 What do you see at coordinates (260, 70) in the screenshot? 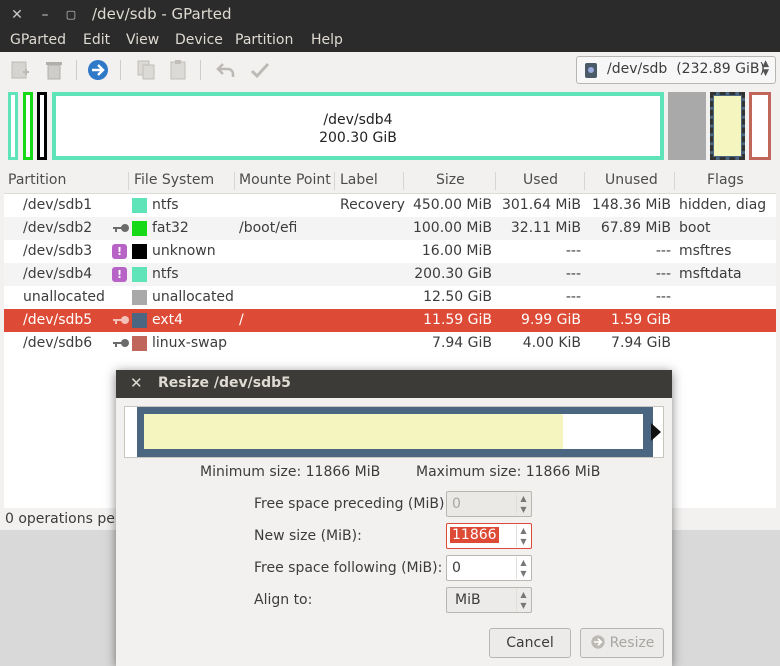
I see `apply-icon` at bounding box center [260, 70].